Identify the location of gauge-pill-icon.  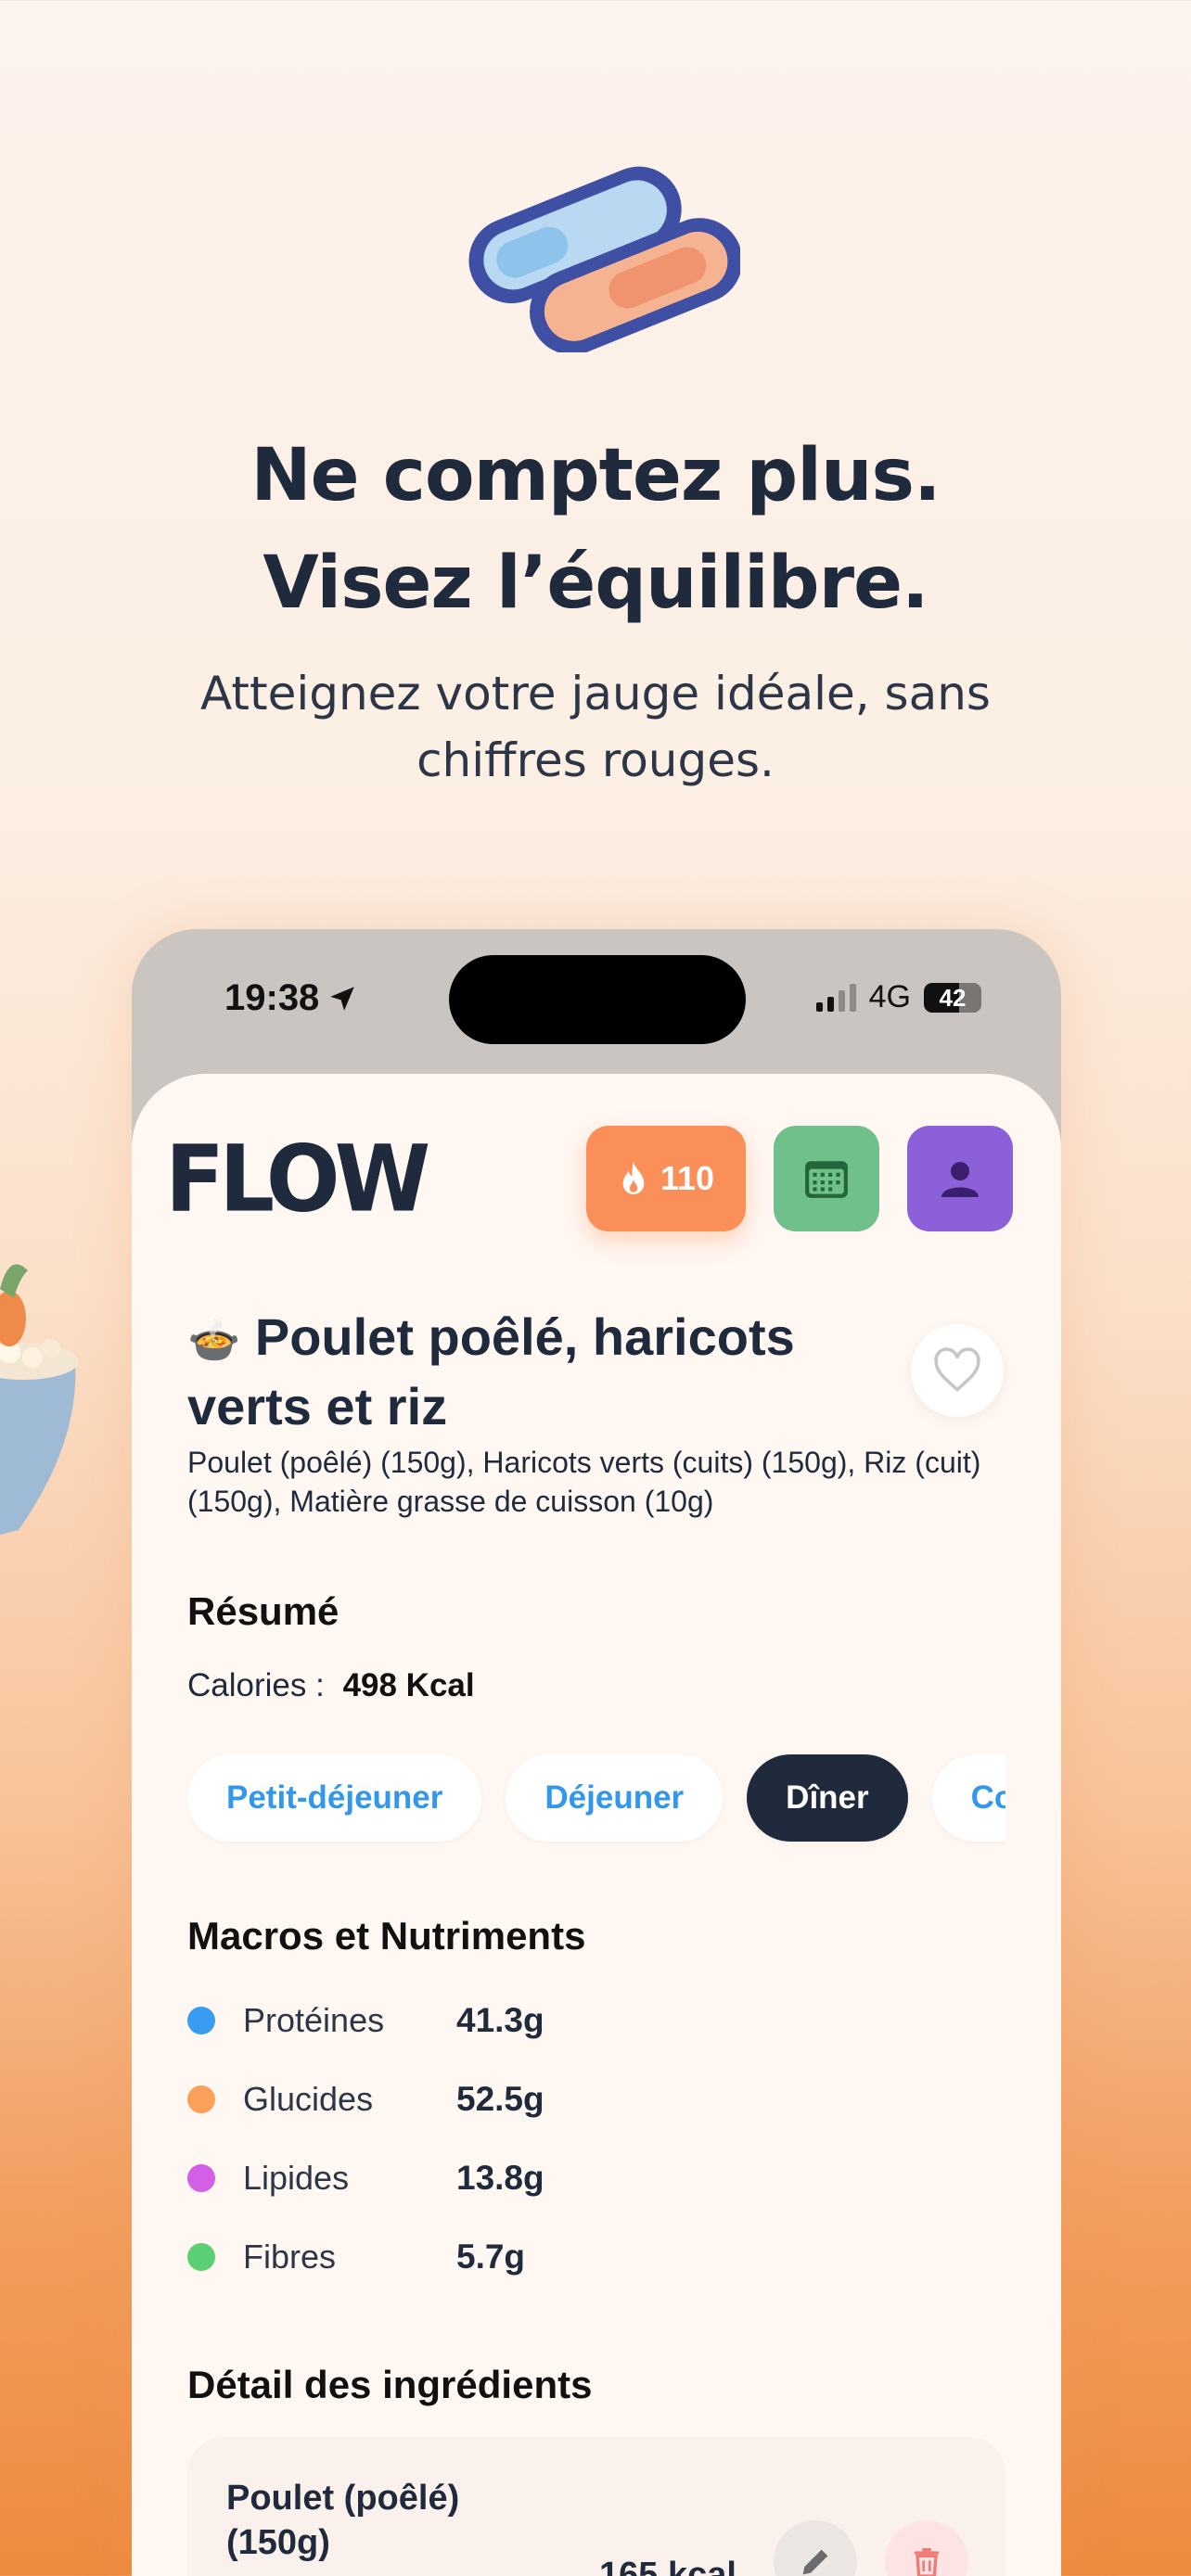
(598, 251).